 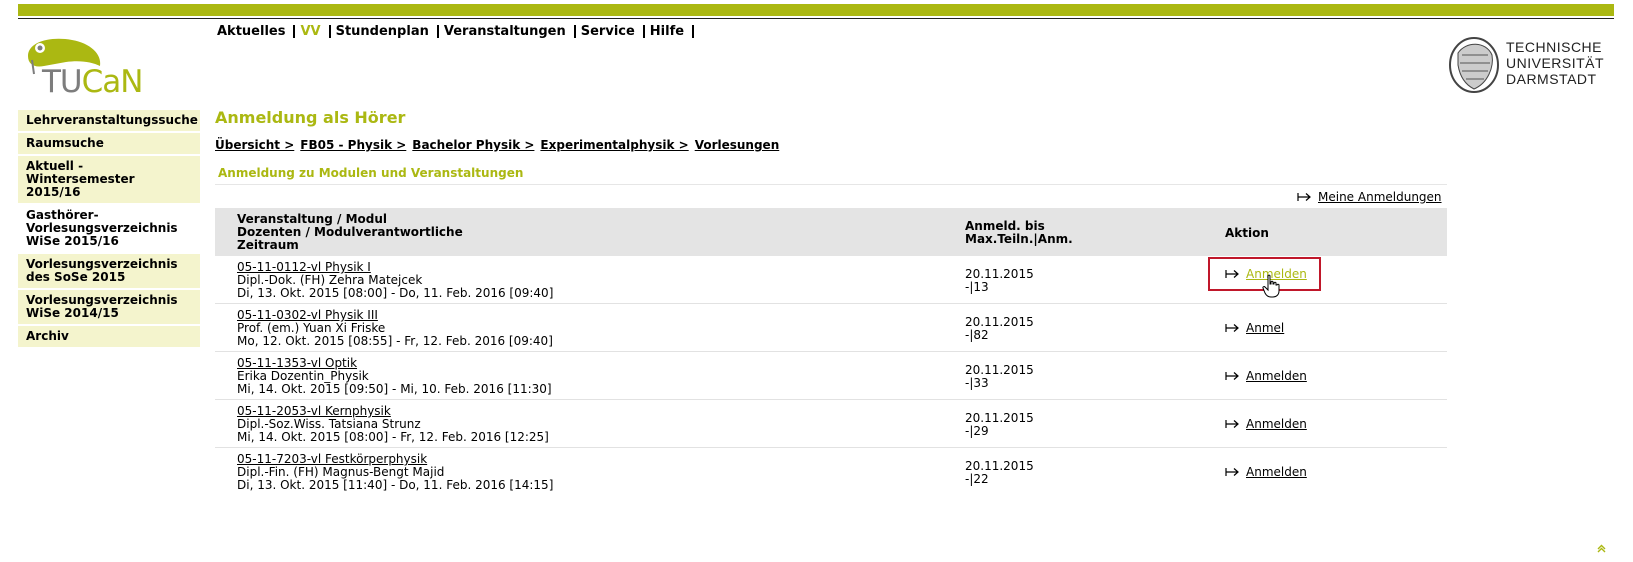 What do you see at coordinates (999, 473) in the screenshot?
I see `deadline-cell: 20.11.2015 -|22` at bounding box center [999, 473].